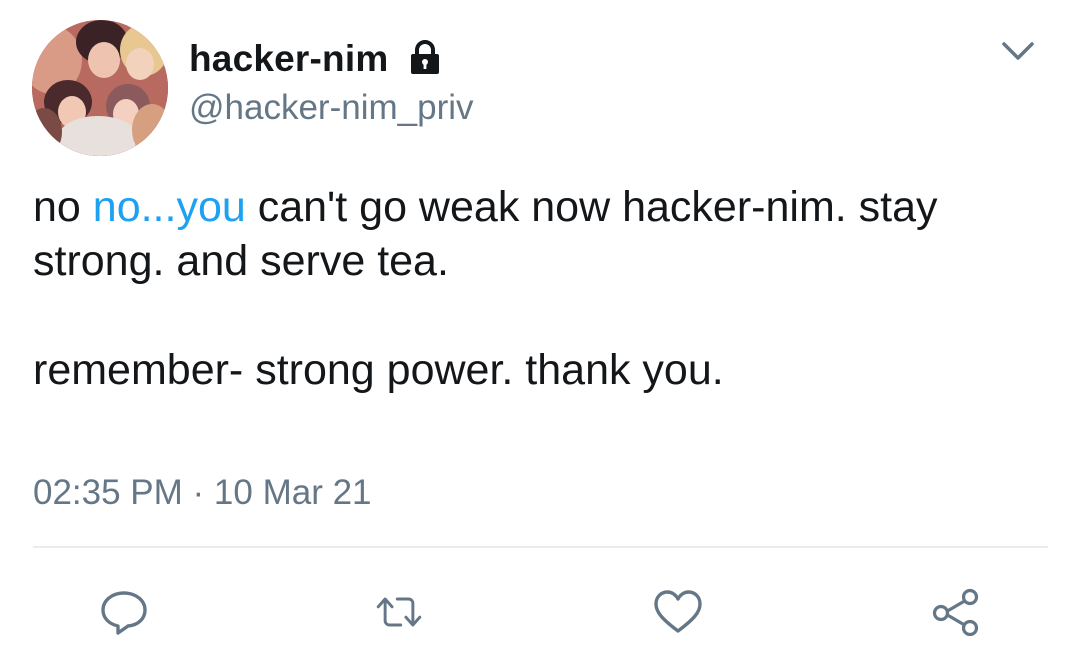 The image size is (1073, 669). I want to click on reply-icon, so click(124, 613).